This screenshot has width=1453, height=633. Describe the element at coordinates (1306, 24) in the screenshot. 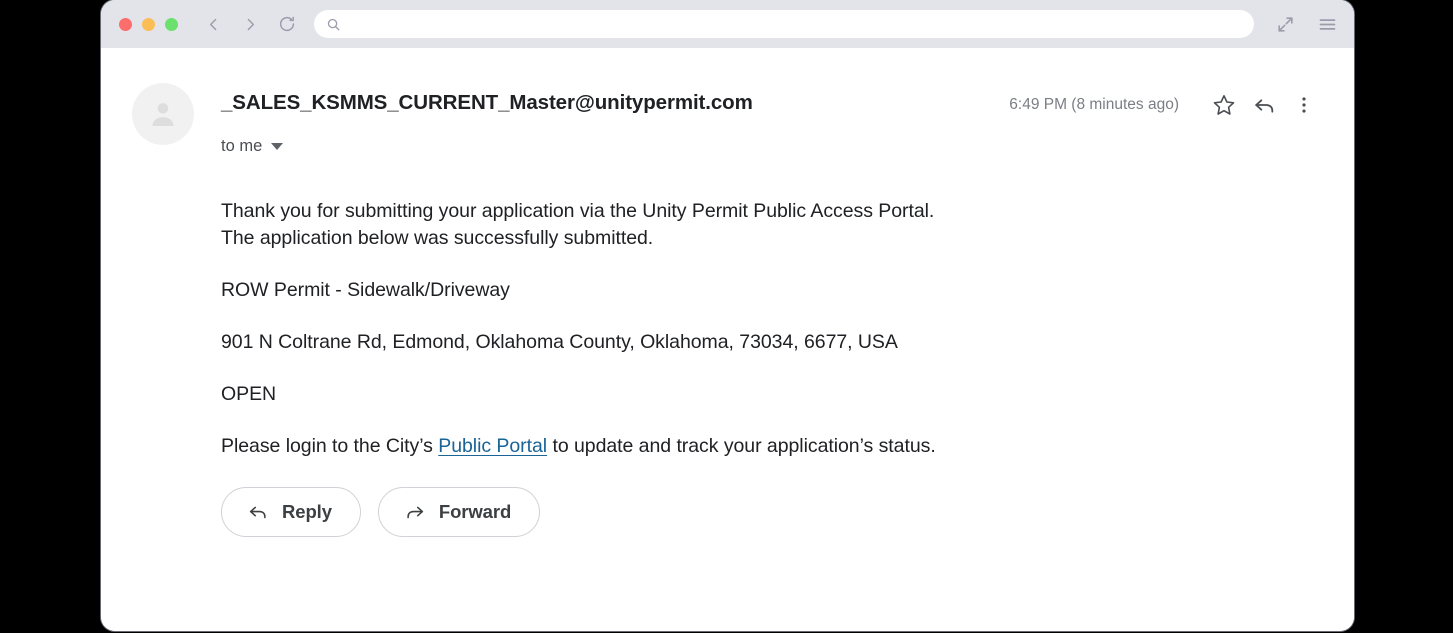

I see `toolbar-right-controls` at that location.